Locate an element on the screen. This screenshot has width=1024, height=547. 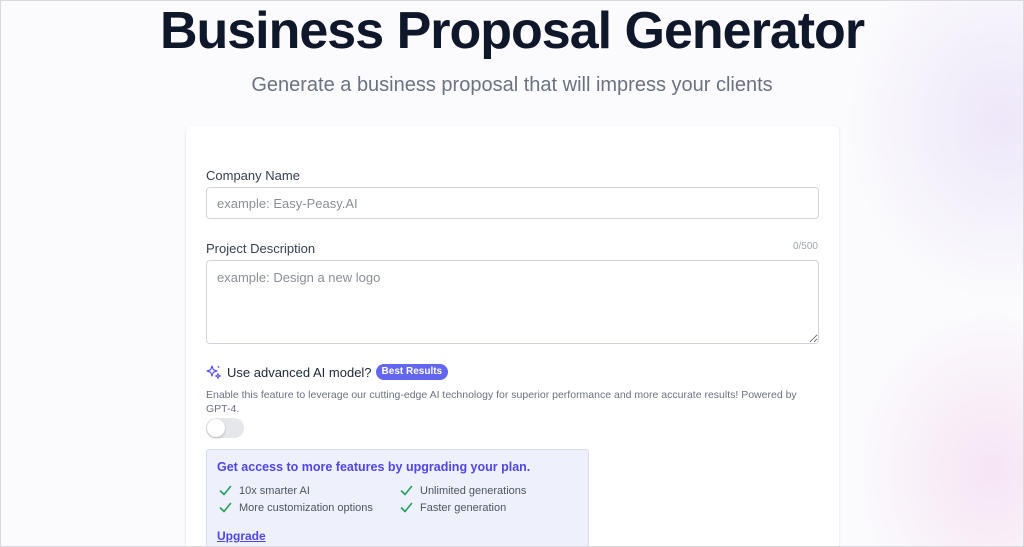
company-name-input is located at coordinates (512, 203).